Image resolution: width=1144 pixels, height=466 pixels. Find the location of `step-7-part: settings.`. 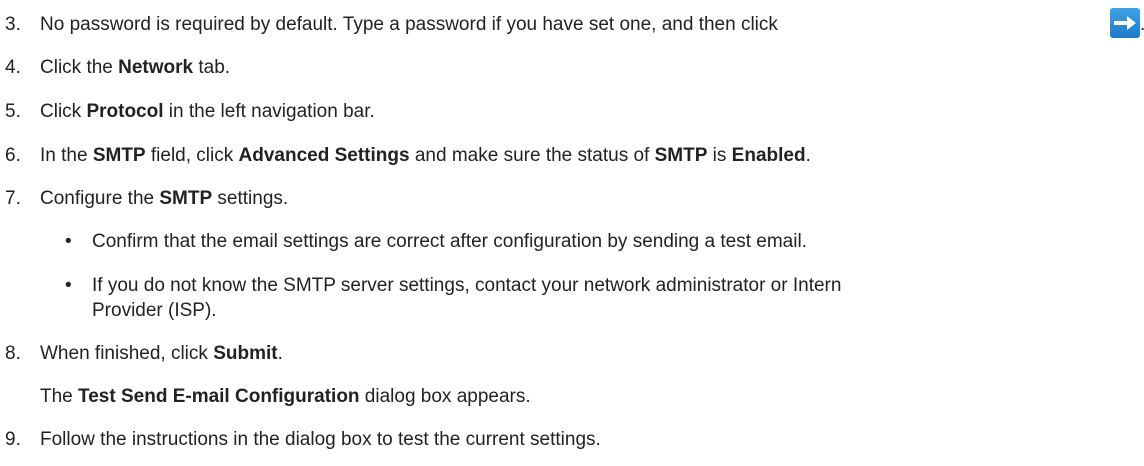

step-7-part: settings. is located at coordinates (250, 198).